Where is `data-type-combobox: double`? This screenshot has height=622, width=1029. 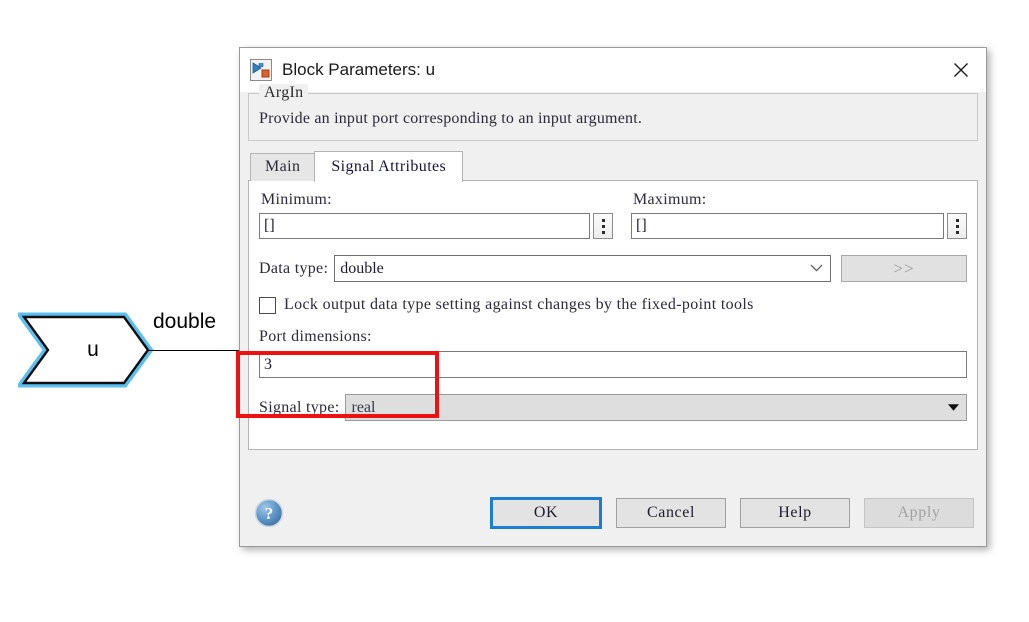
data-type-combobox: double is located at coordinates (582, 268).